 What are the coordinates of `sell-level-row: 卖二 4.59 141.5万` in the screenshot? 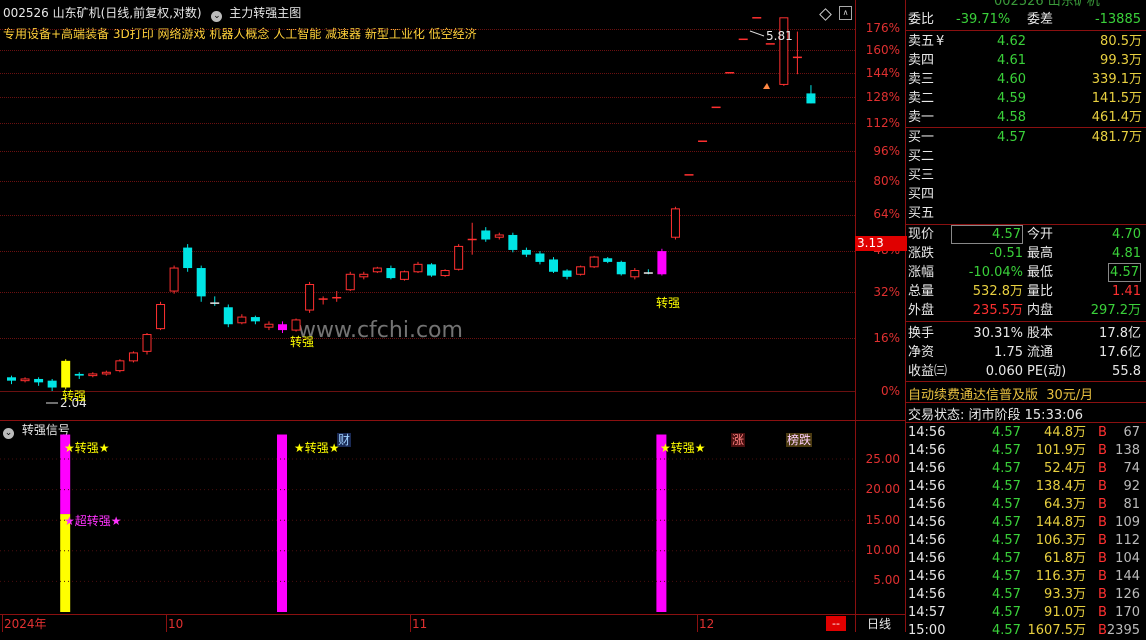 It's located at (1026, 98).